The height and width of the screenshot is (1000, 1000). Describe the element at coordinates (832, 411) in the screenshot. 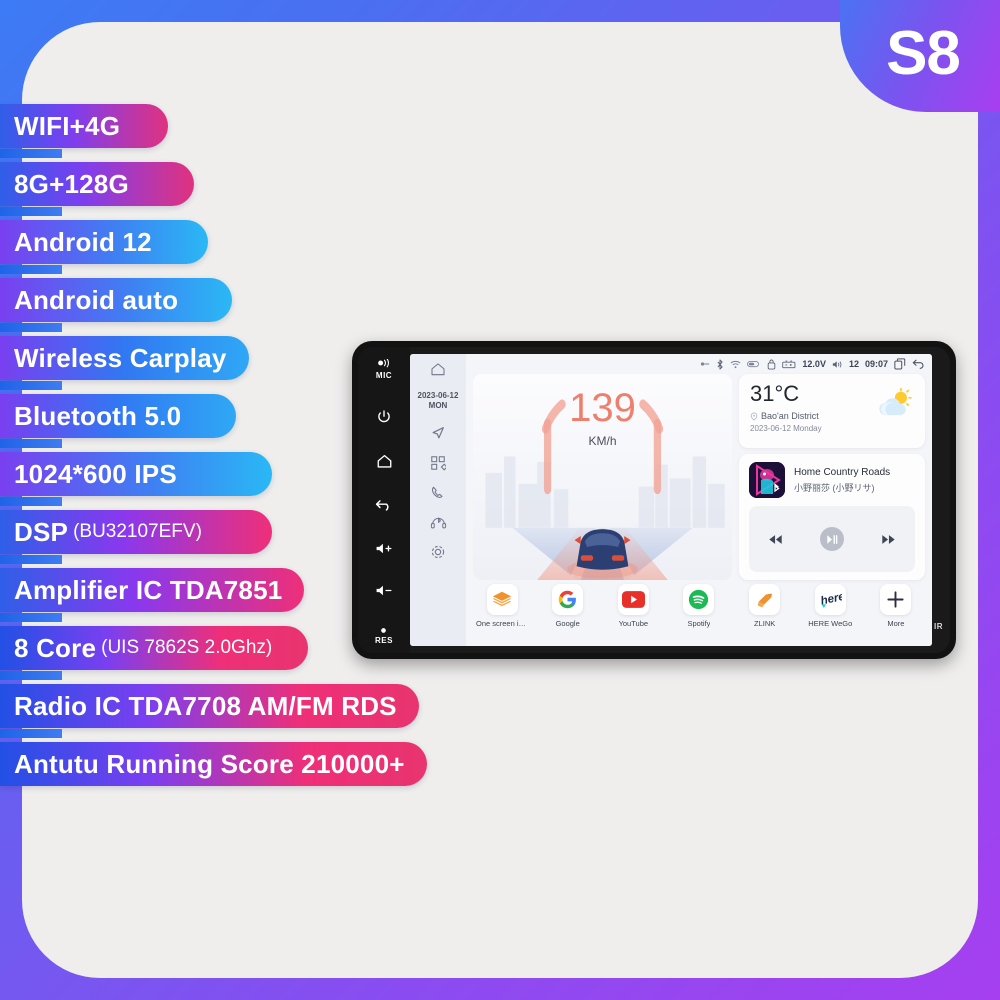

I see `weather-widget: 31°C Bao'an District 2023-06-12 Monday` at that location.